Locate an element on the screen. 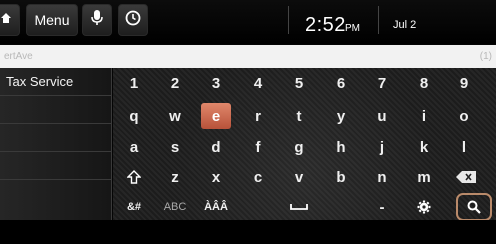 The width and height of the screenshot is (496, 244). shift-icon is located at coordinates (134, 177).